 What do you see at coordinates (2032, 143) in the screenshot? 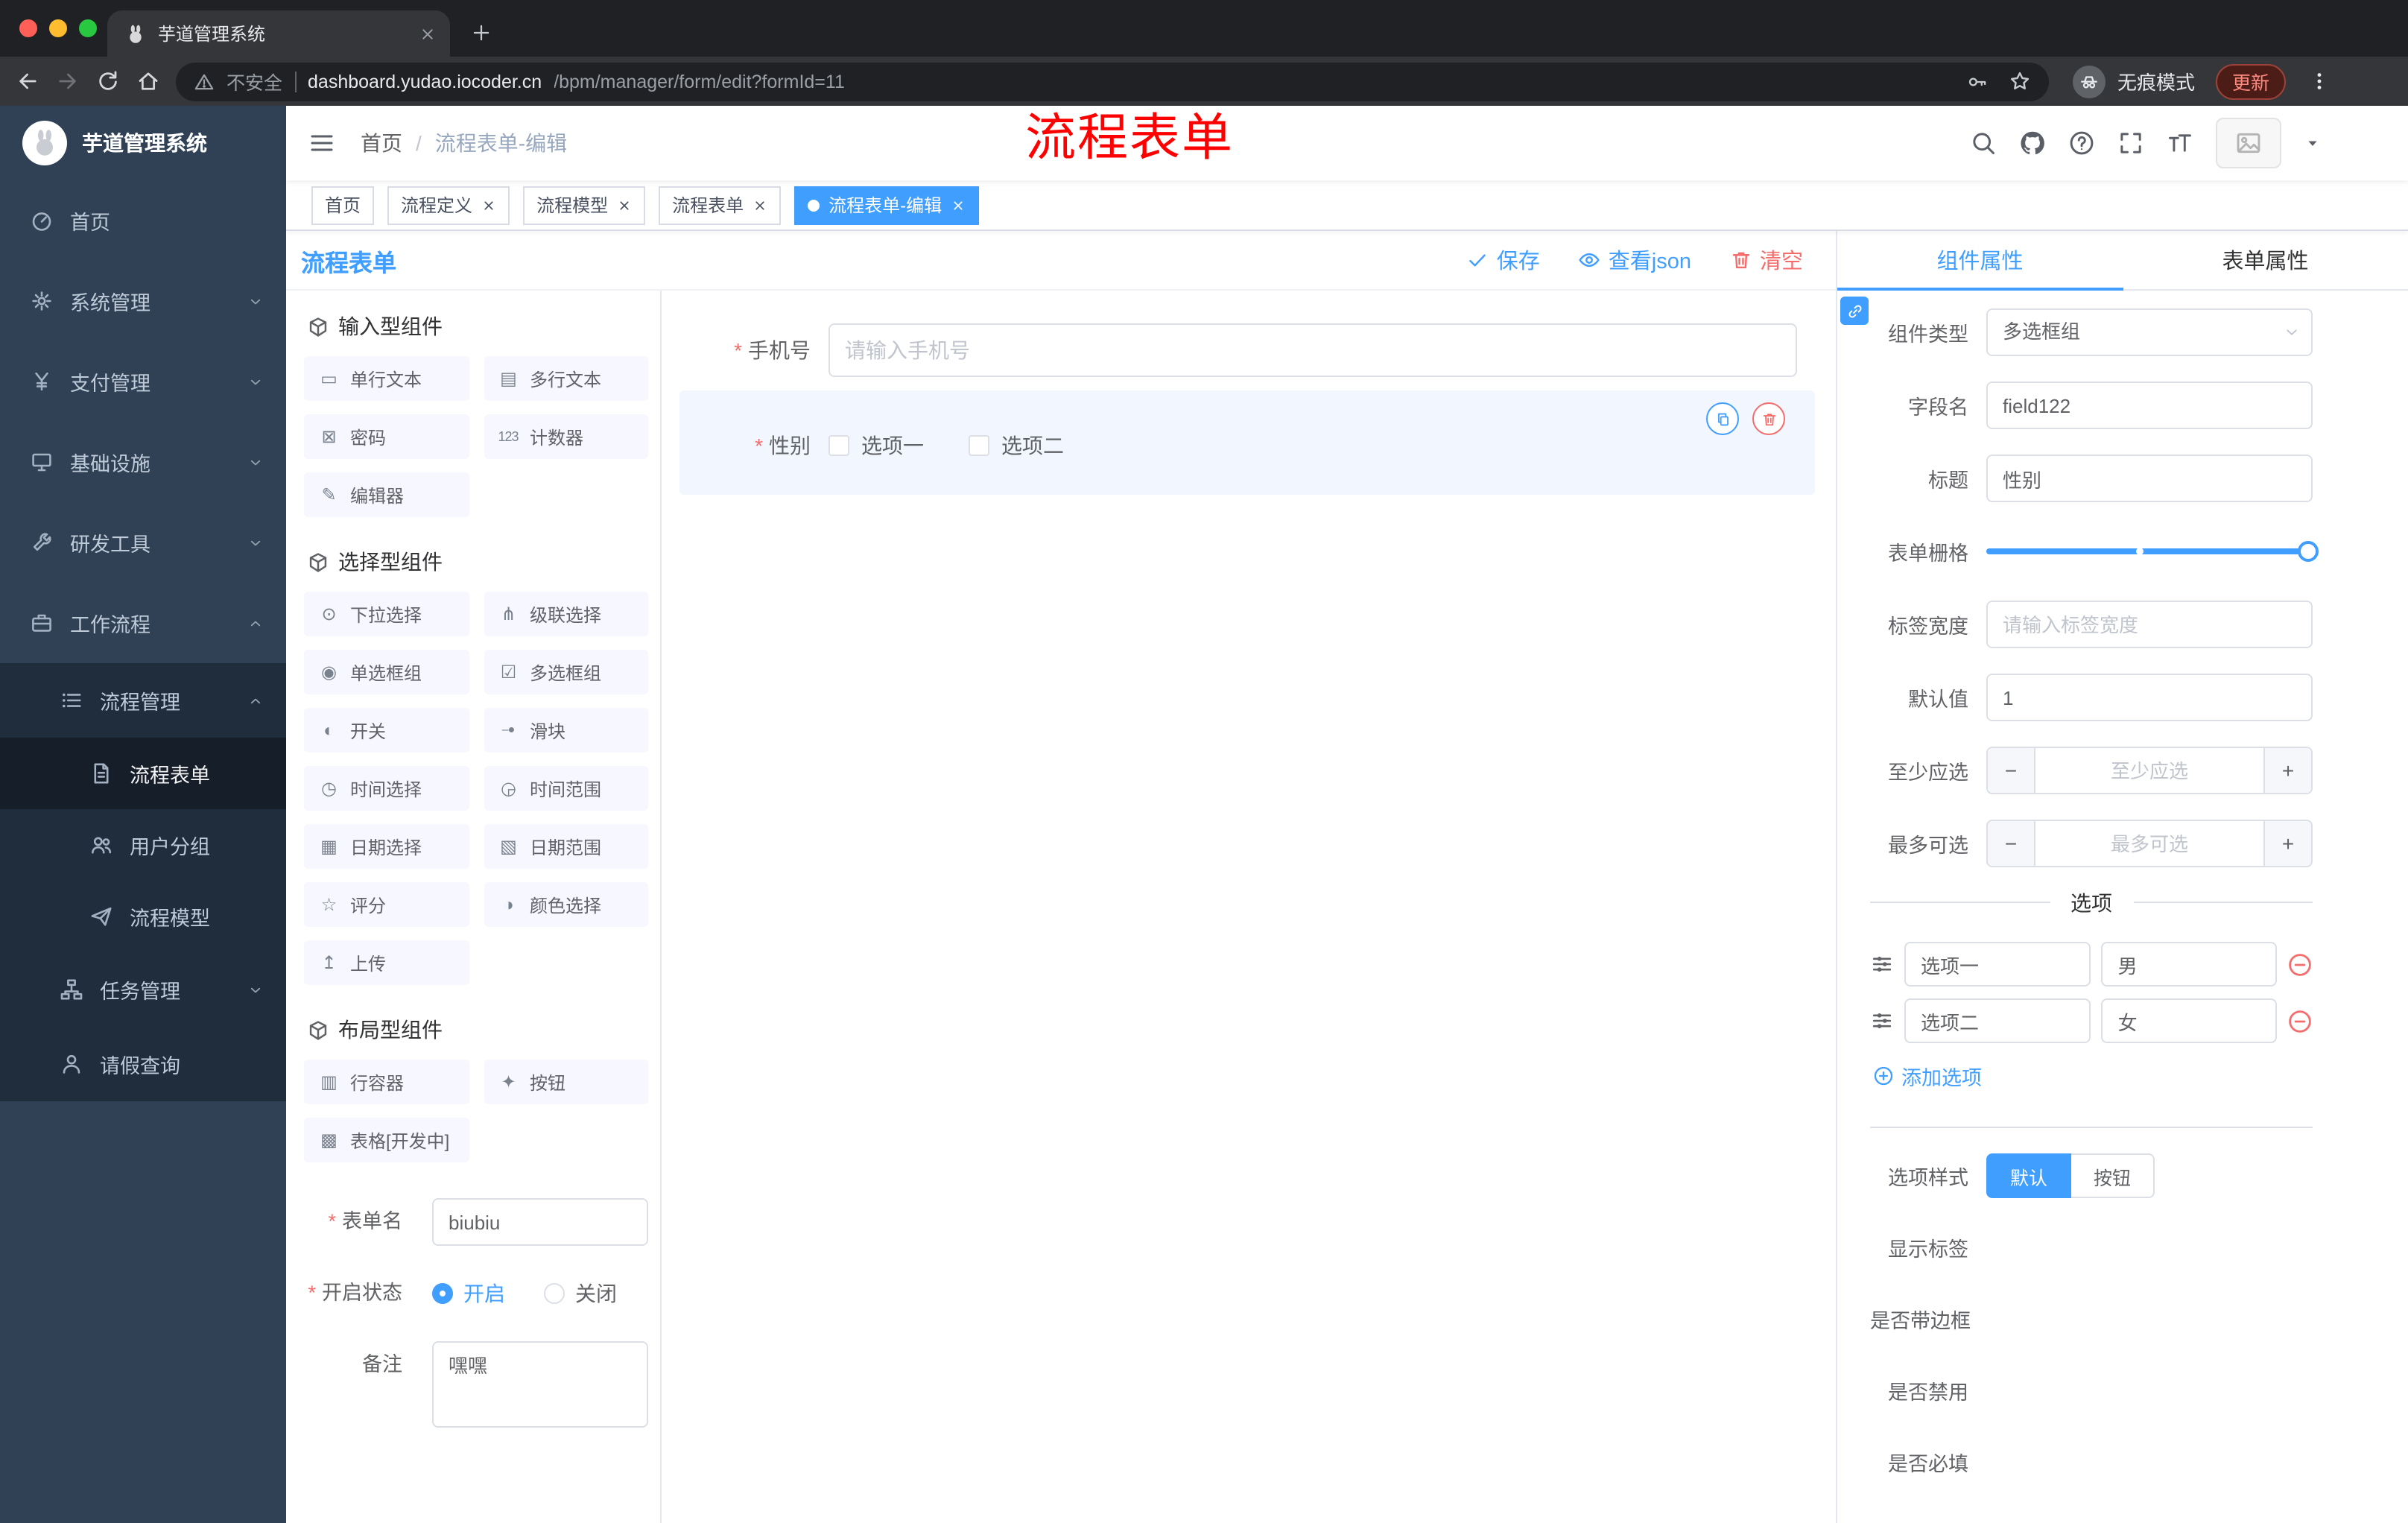
I see `github-icon` at bounding box center [2032, 143].